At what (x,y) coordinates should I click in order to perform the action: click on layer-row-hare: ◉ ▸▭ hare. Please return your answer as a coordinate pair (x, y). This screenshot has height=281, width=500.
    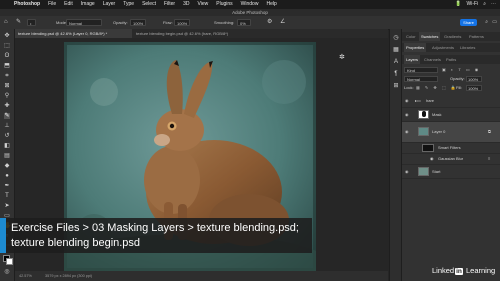
    Looking at the image, I should click on (451, 101).